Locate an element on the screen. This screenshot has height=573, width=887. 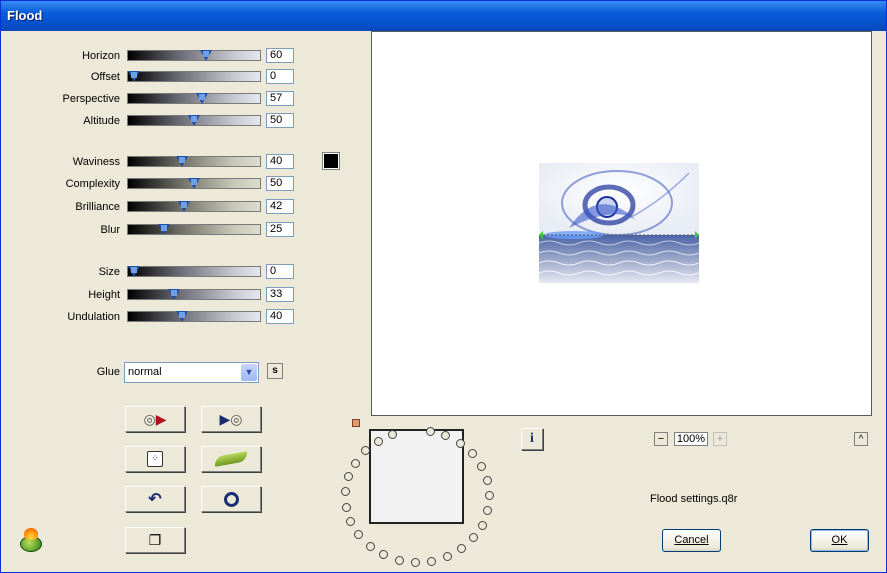
glue-select: normal ▼ is located at coordinates (191, 372).